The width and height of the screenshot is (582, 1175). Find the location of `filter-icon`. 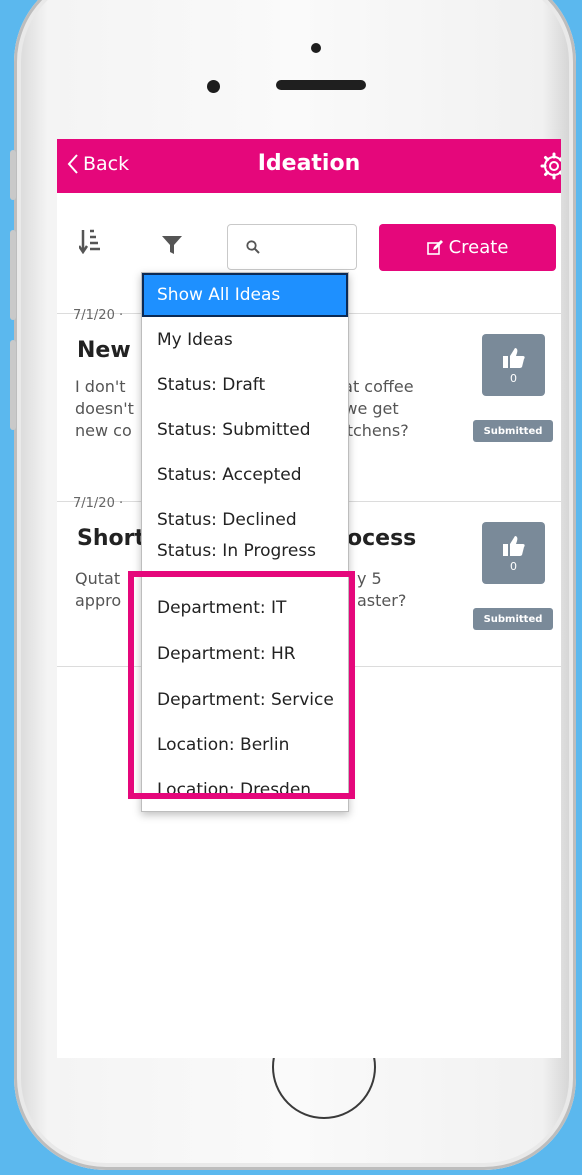

filter-icon is located at coordinates (172, 245).